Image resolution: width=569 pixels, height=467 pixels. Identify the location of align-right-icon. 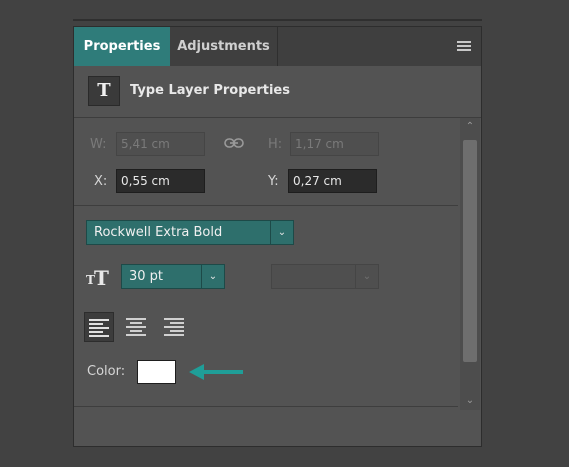
(174, 327).